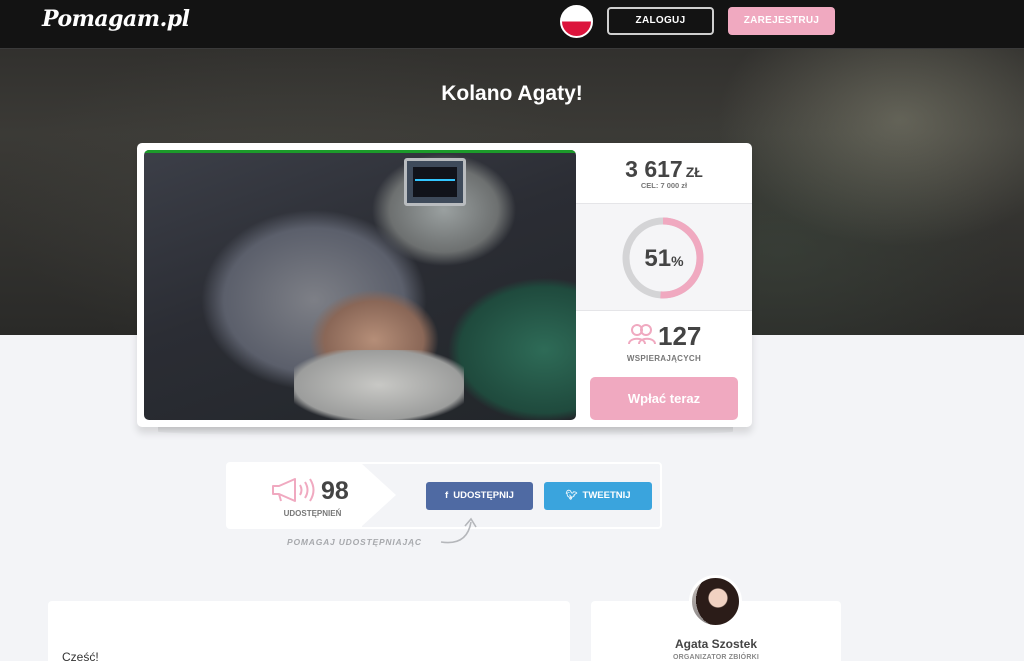 This screenshot has width=1024, height=661. Describe the element at coordinates (435, 182) in the screenshot. I see `medical-monitor` at that location.